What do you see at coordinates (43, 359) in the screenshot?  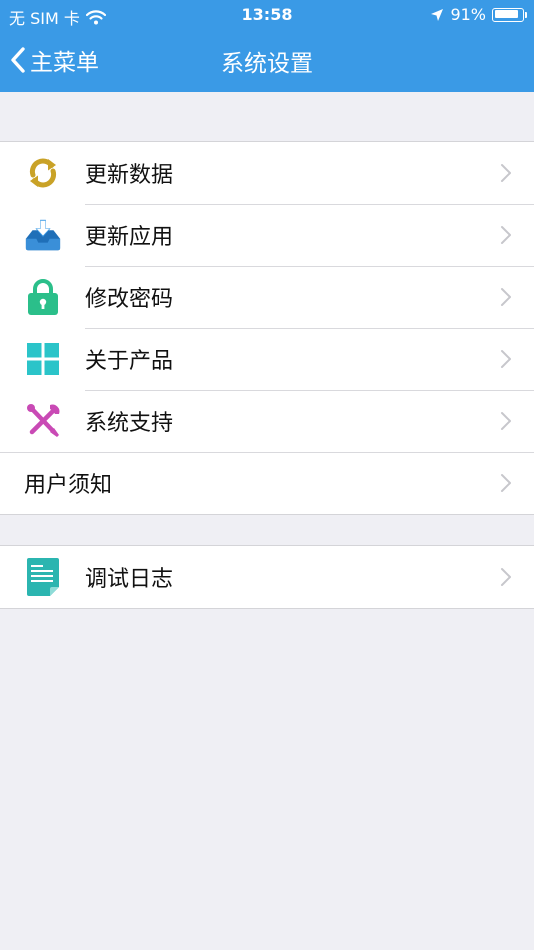 I see `grid-icon` at bounding box center [43, 359].